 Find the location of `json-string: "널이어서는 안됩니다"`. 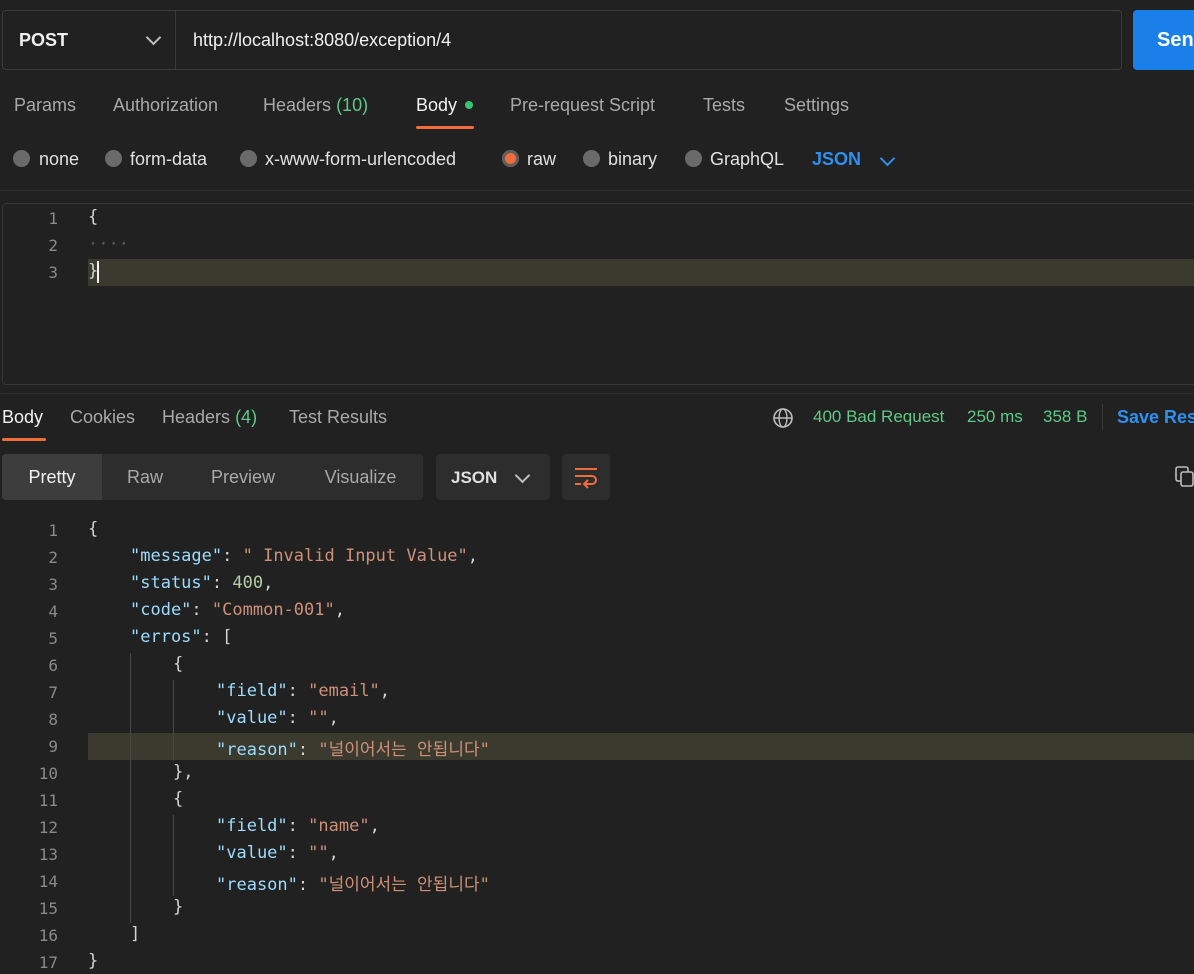

json-string: "널이어서는 안됩니다" is located at coordinates (404, 885).